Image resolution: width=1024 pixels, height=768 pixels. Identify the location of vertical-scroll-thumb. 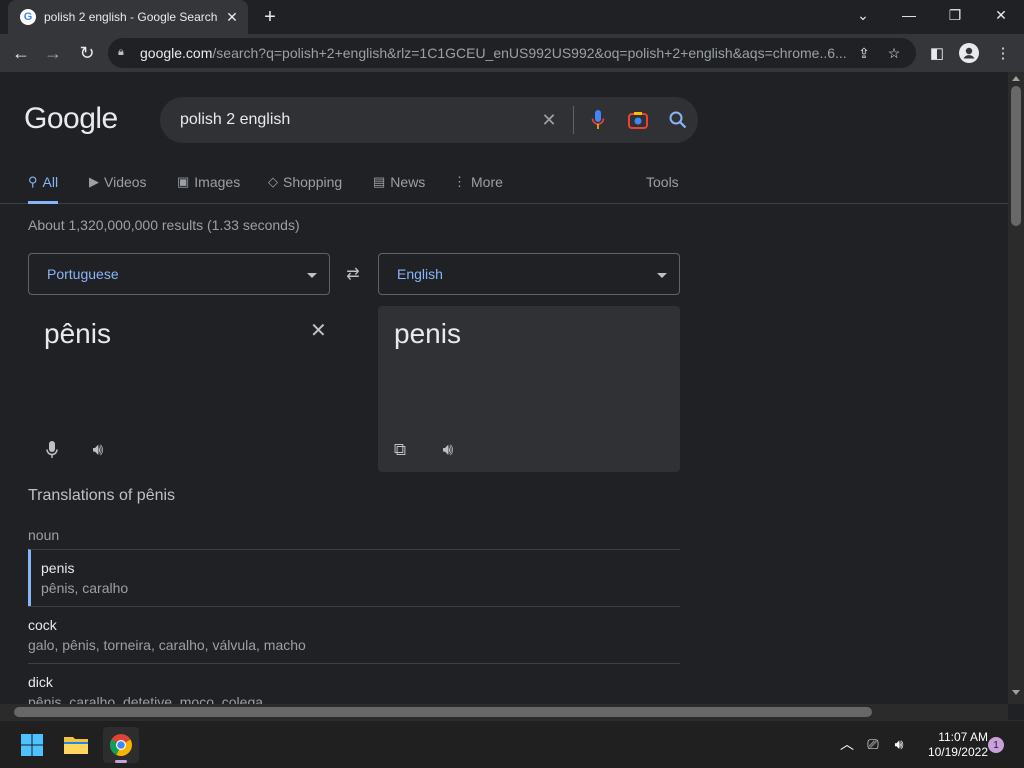
(1016, 156).